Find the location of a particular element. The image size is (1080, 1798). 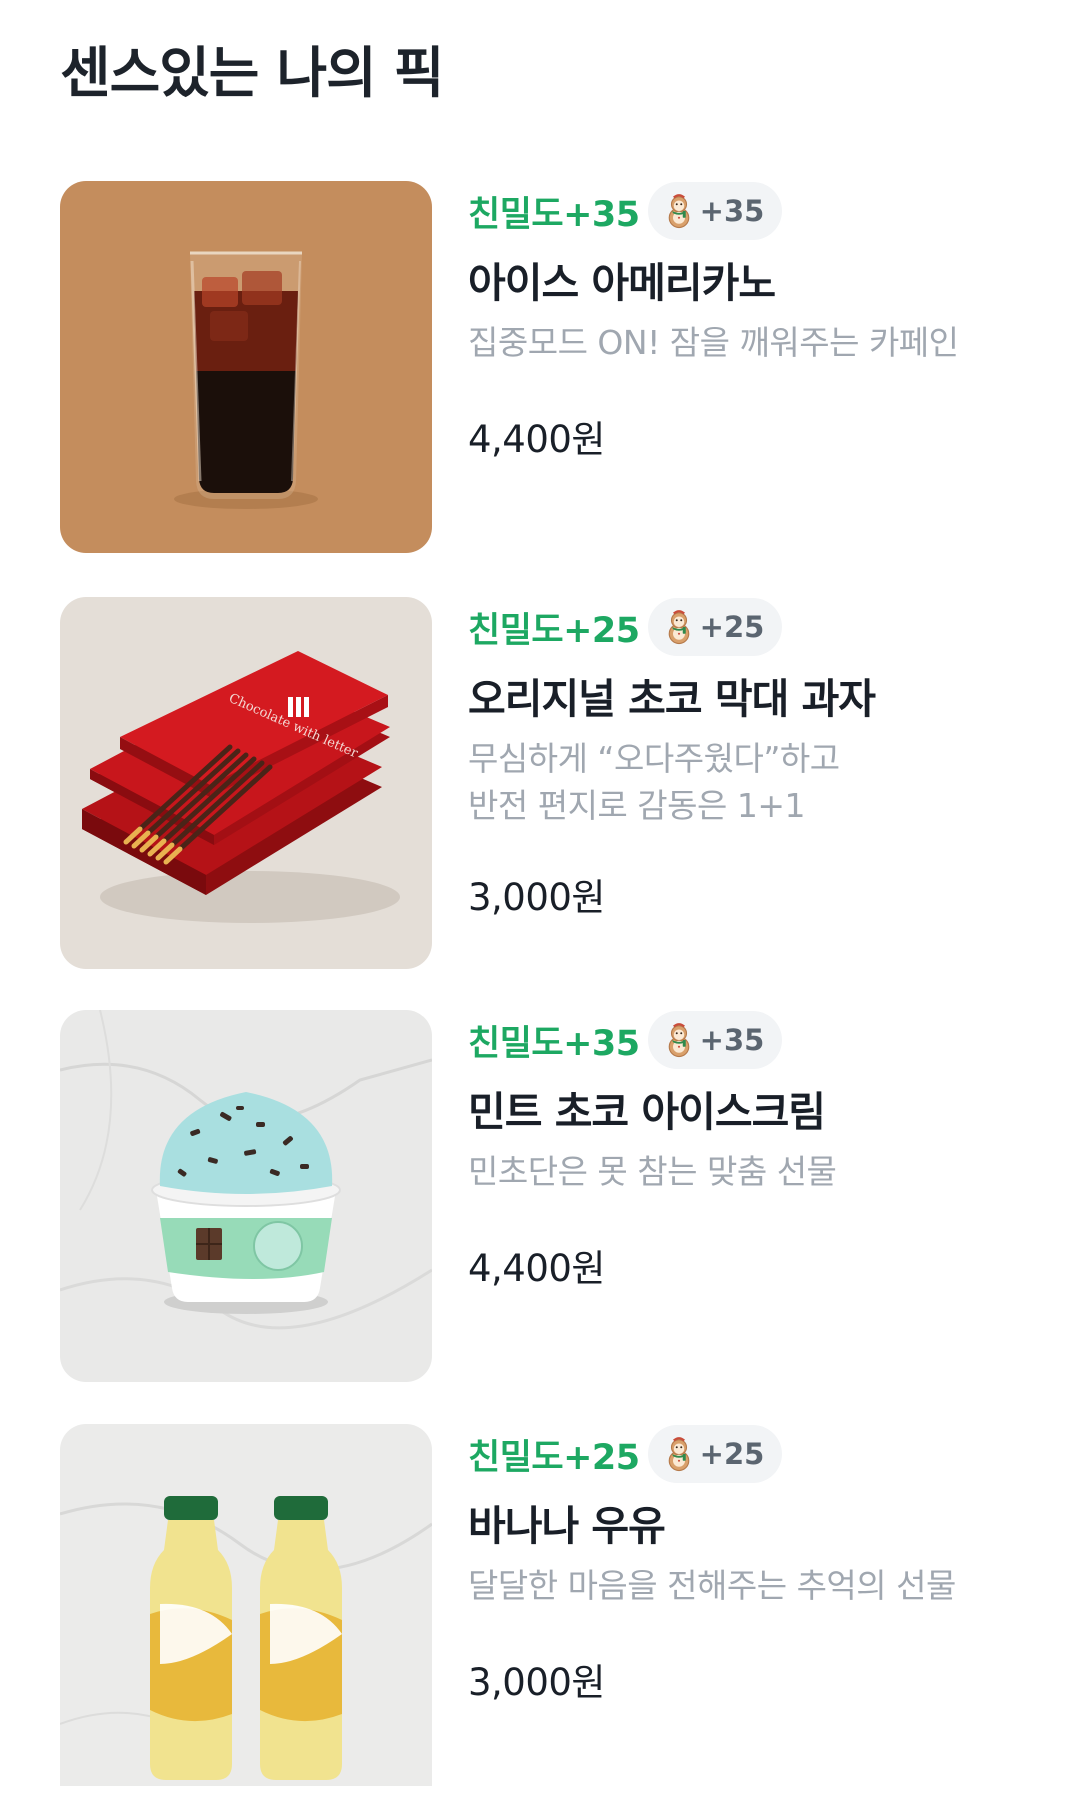

product-description: 민초단은 못 참는 맞춤 선물 is located at coordinates (768, 1171).